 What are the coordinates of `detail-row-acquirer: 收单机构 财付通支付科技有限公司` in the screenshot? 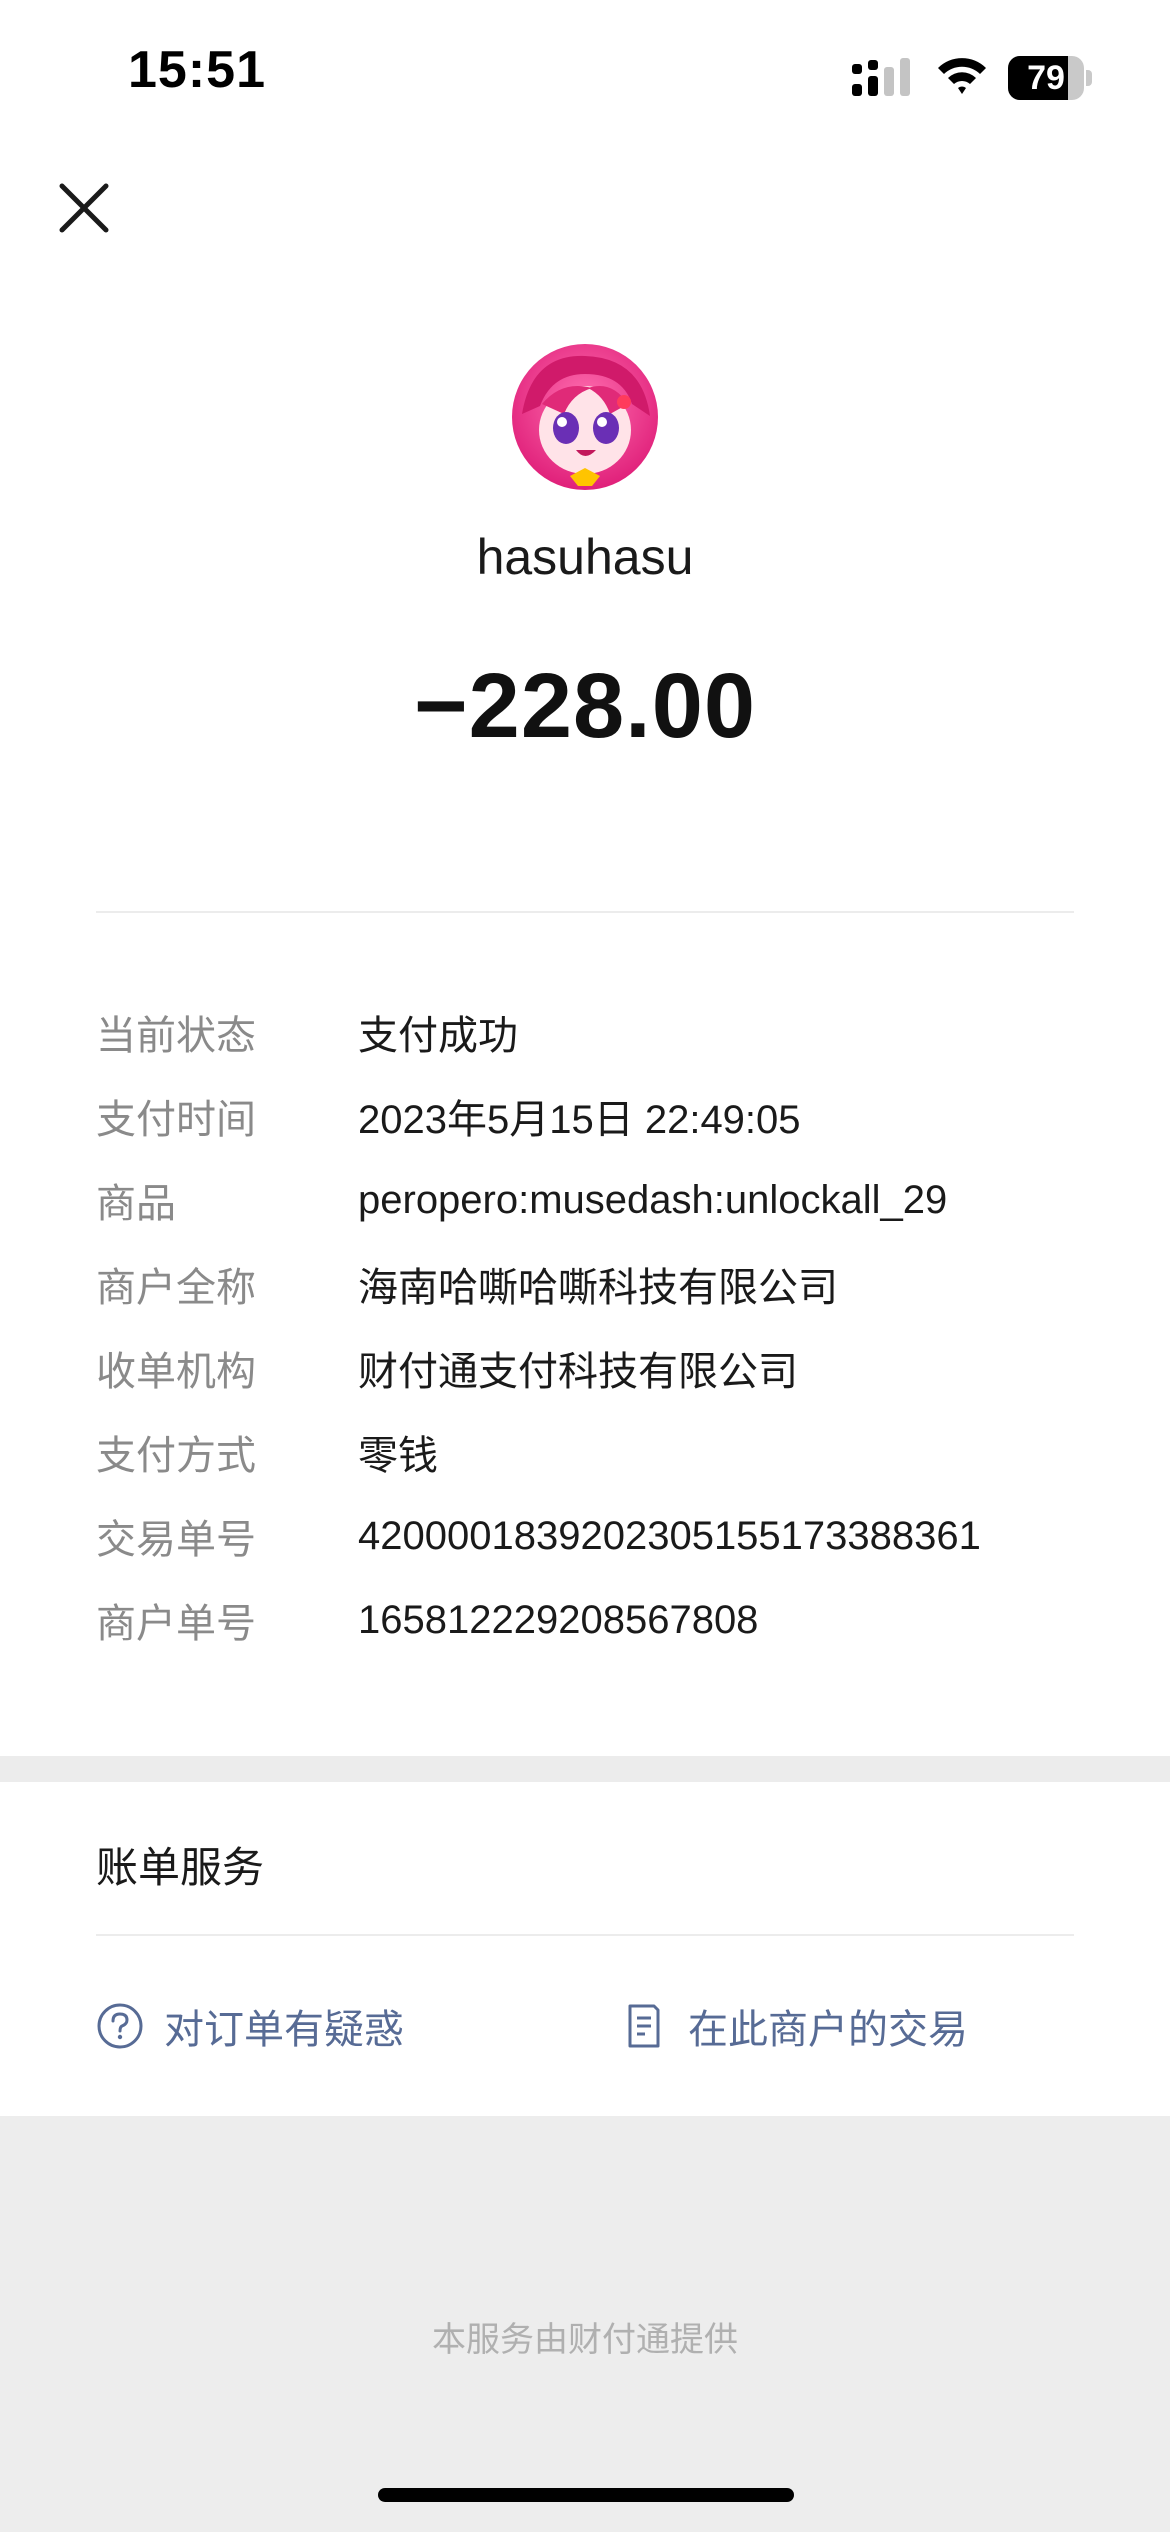 It's located at (596, 1368).